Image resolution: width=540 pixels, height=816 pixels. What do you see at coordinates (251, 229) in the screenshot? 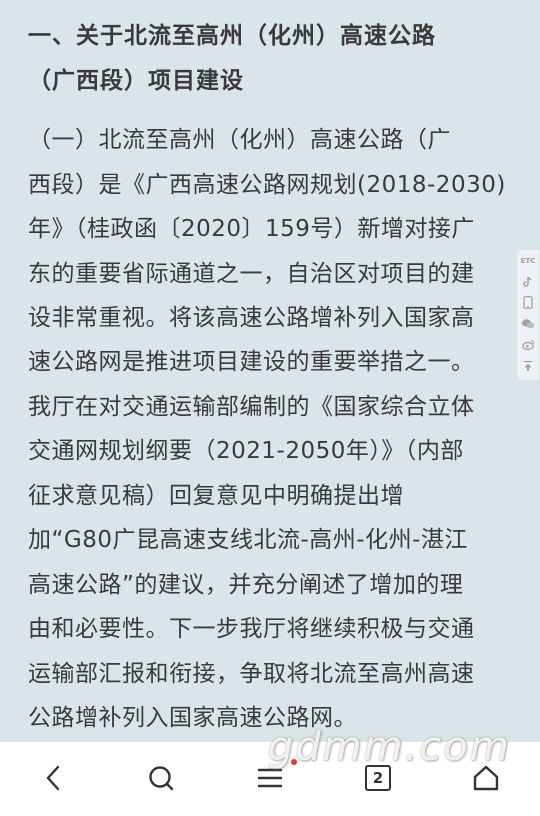
I see `paragraph-line: 年》（桂政函〔2020〕159号）新增对接广` at bounding box center [251, 229].